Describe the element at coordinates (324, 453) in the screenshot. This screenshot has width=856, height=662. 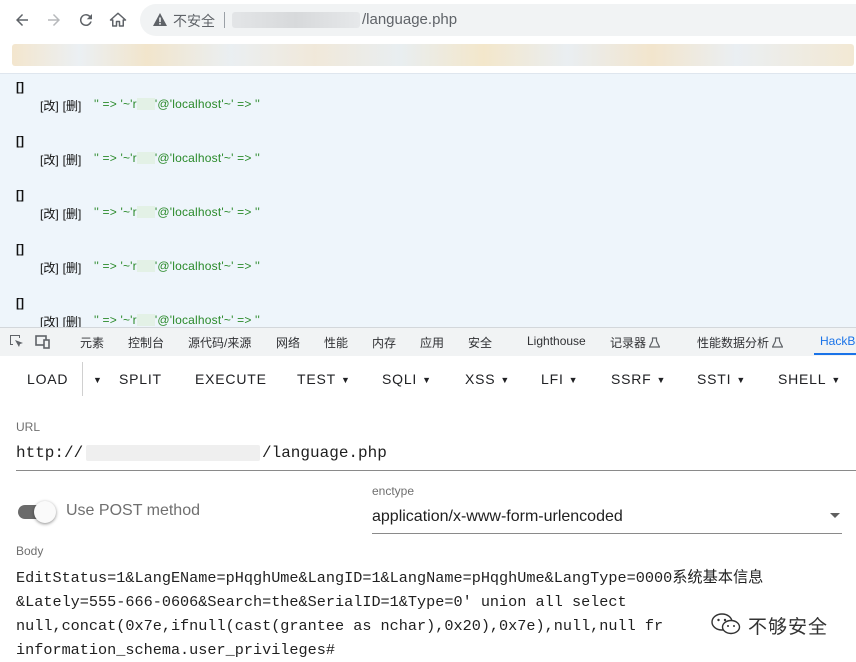
I see `url-path-value: /language.php` at that location.